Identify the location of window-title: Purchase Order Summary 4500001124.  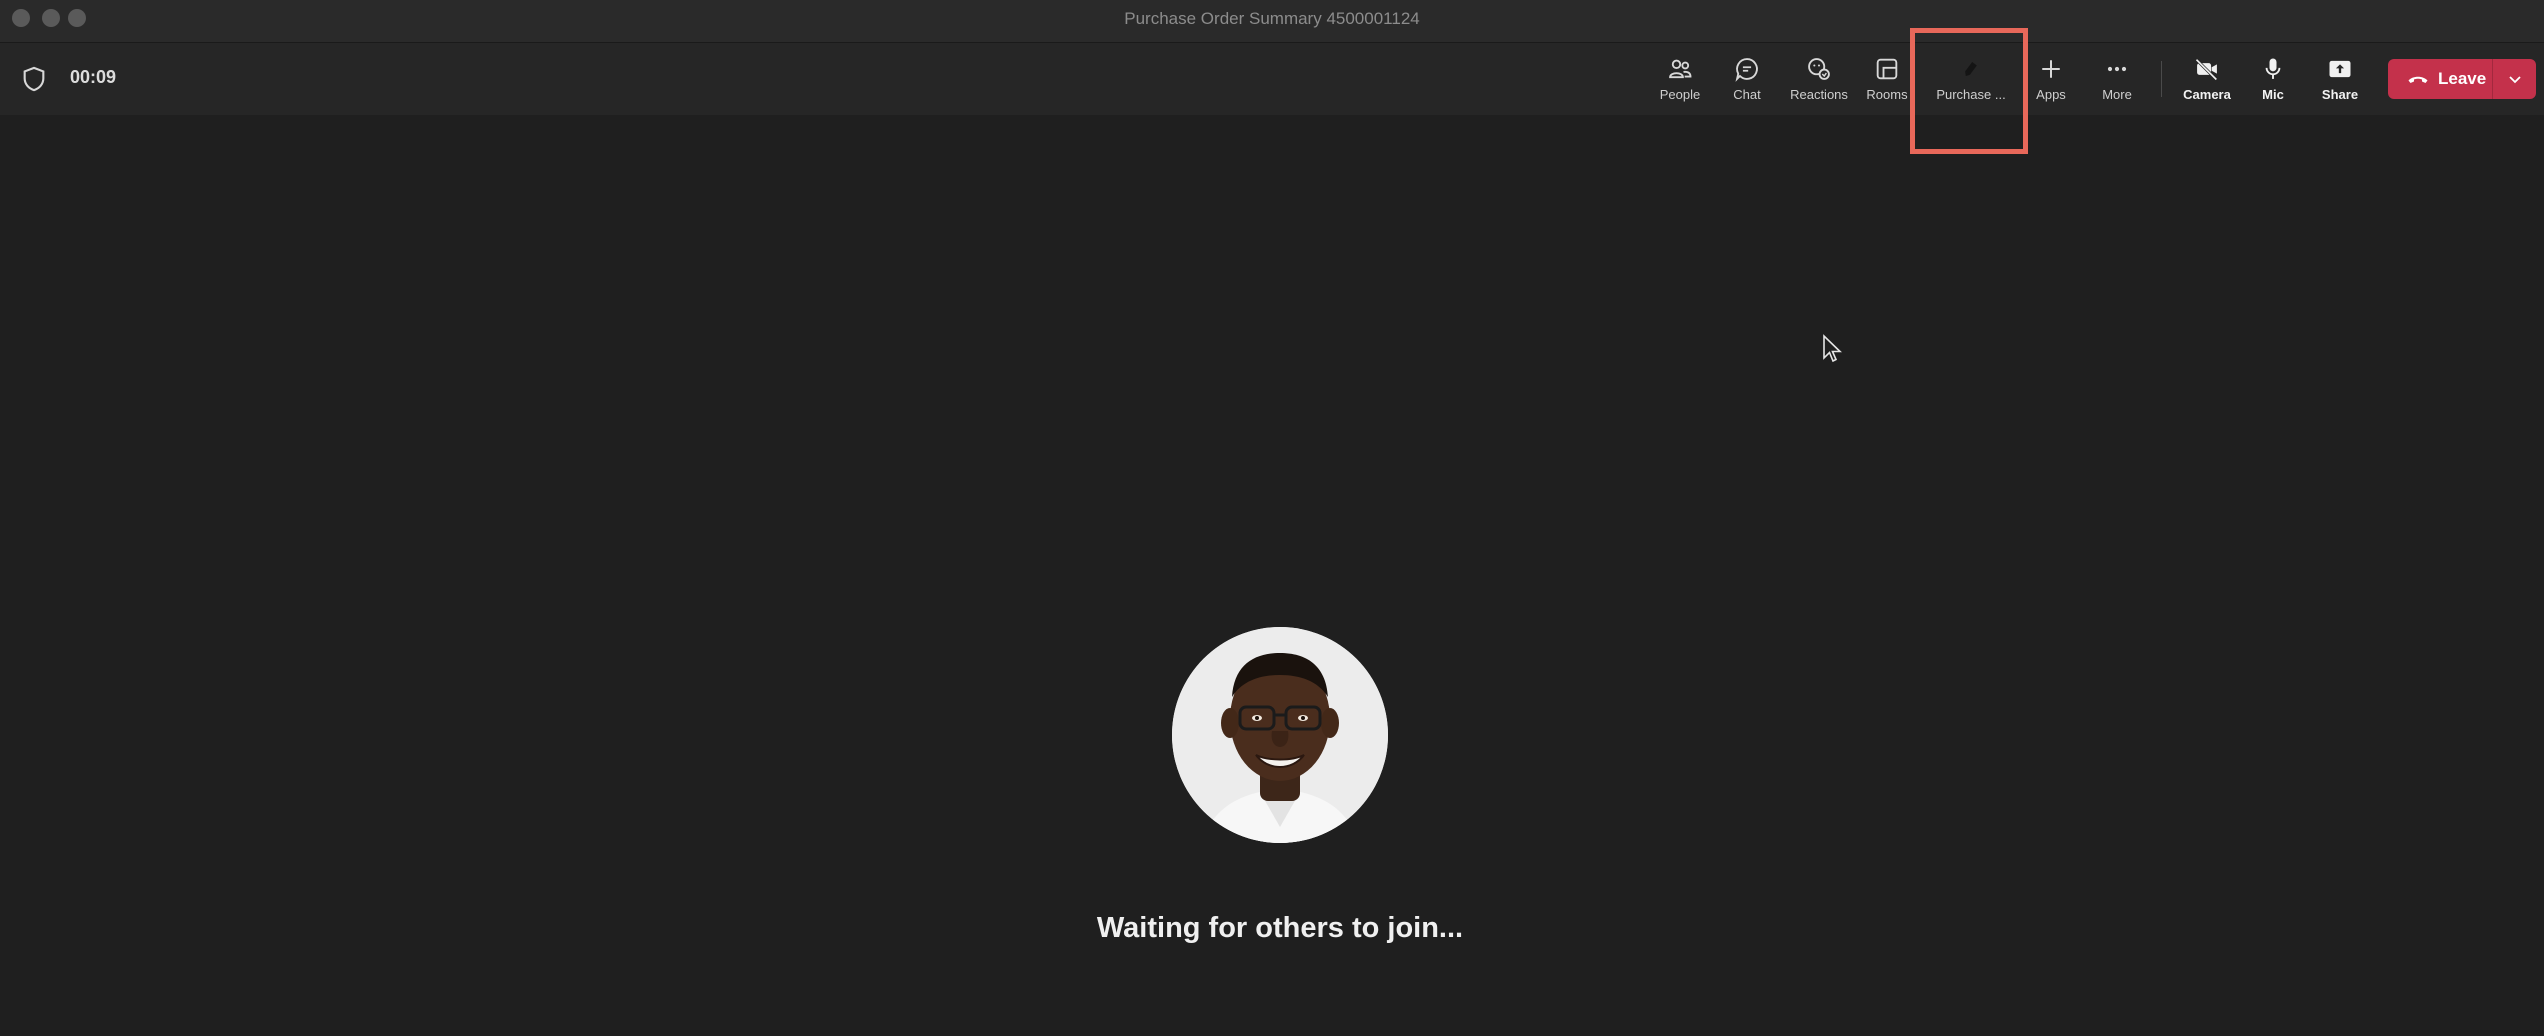
(1272, 18).